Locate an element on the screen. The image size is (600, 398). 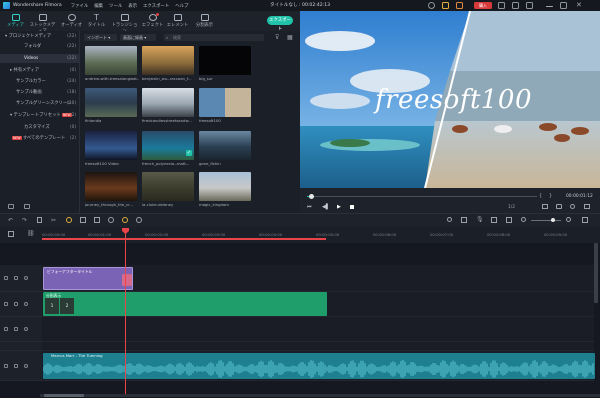
import-dropdown: インポート ▾ is located at coordinates (100, 37).